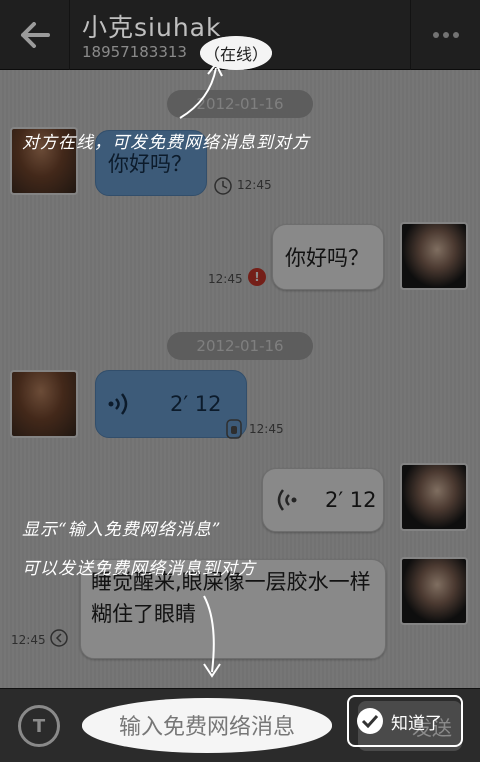  I want to click on send-failed-icon: !, so click(257, 277).